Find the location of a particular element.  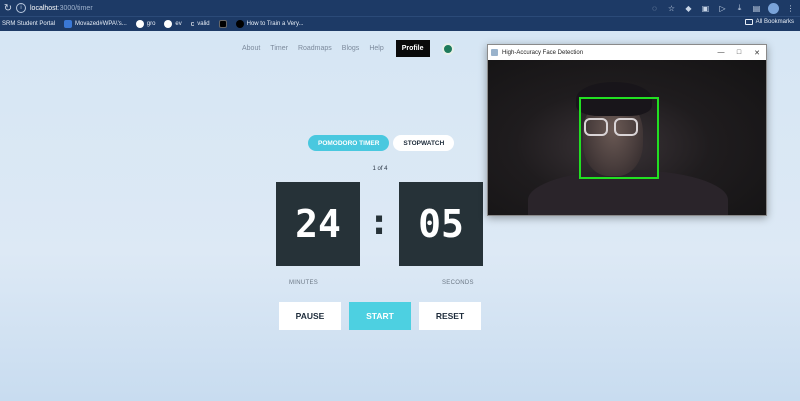

bookmark-ai is located at coordinates (222, 24).